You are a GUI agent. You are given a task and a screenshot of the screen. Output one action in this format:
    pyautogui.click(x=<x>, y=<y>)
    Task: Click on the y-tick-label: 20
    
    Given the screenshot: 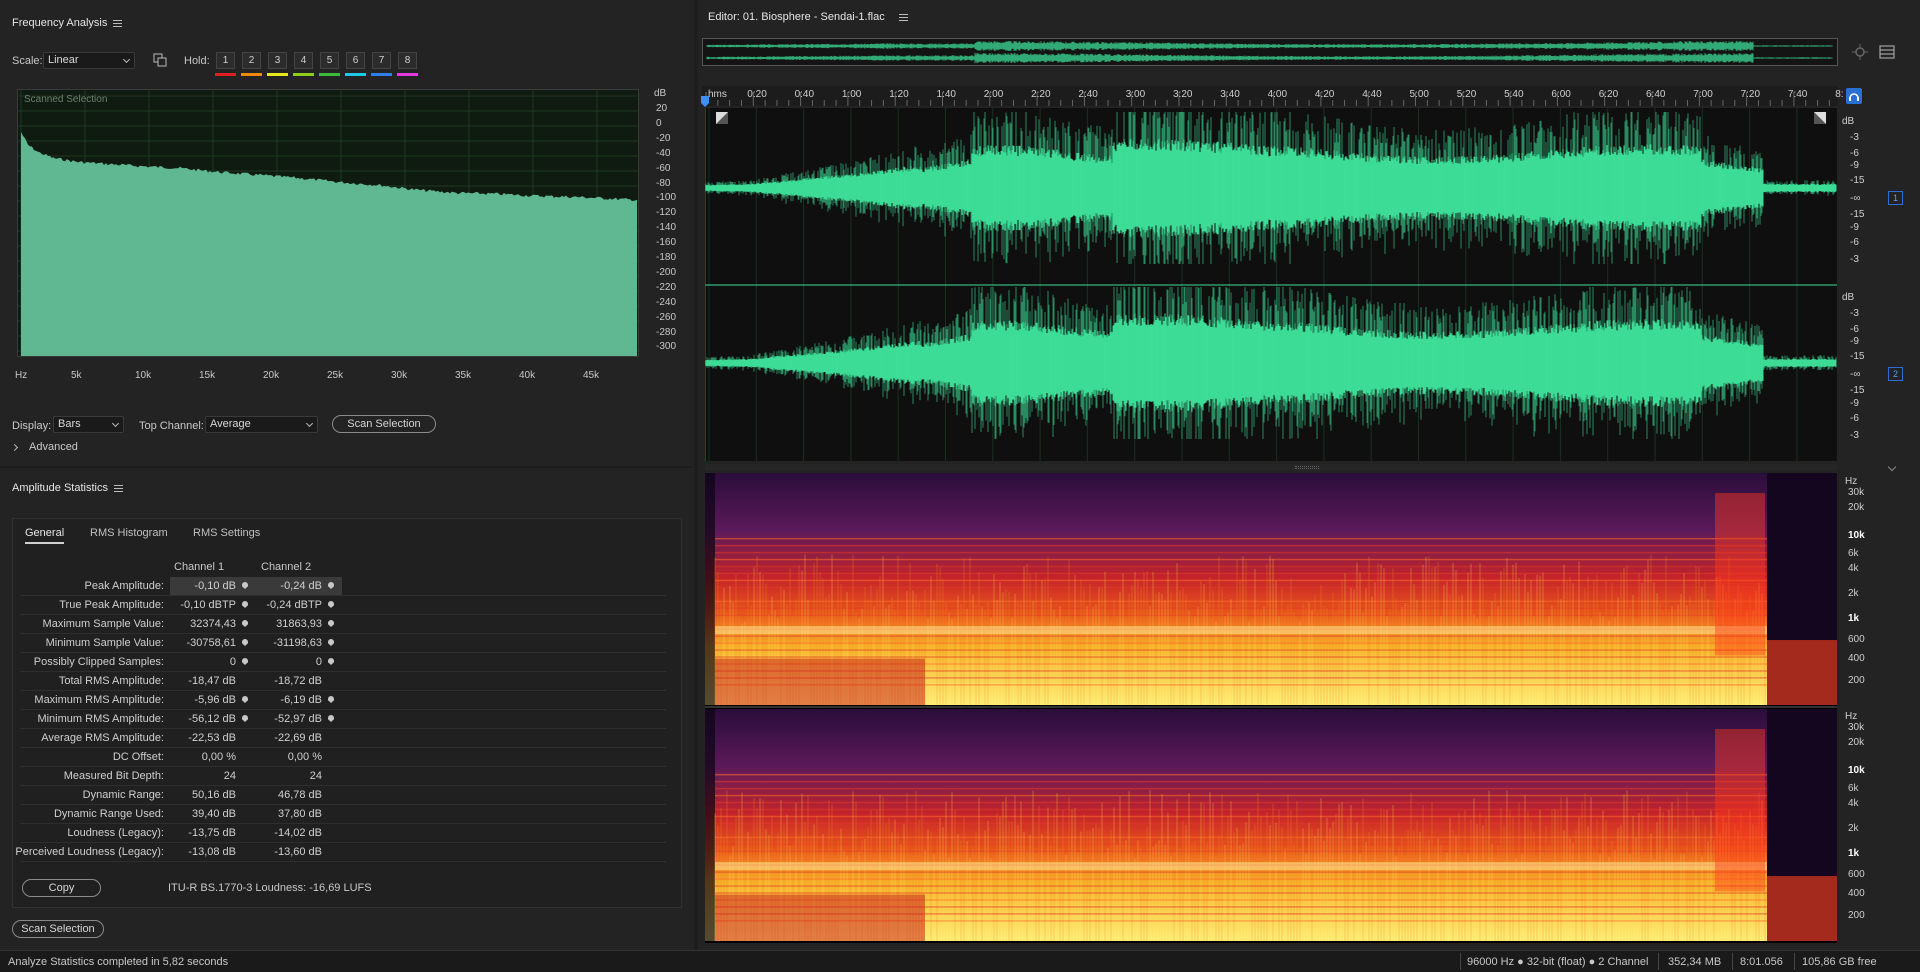 What is the action you would take?
    pyautogui.click(x=662, y=108)
    